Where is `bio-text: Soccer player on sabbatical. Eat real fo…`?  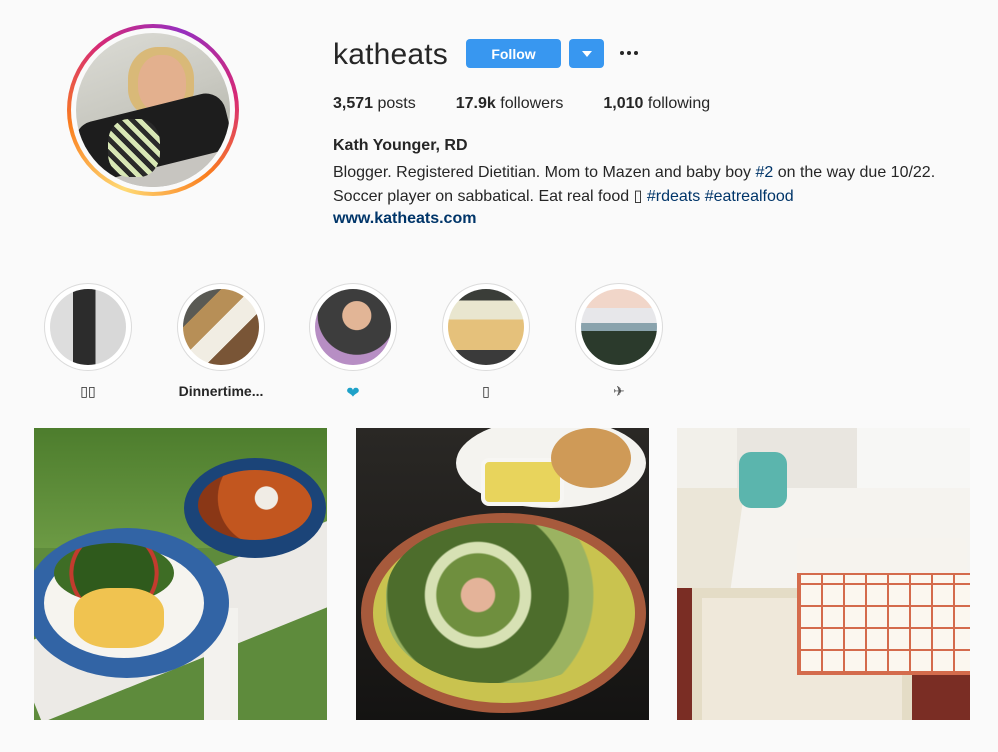 bio-text: Soccer player on sabbatical. Eat real fo… is located at coordinates (490, 196).